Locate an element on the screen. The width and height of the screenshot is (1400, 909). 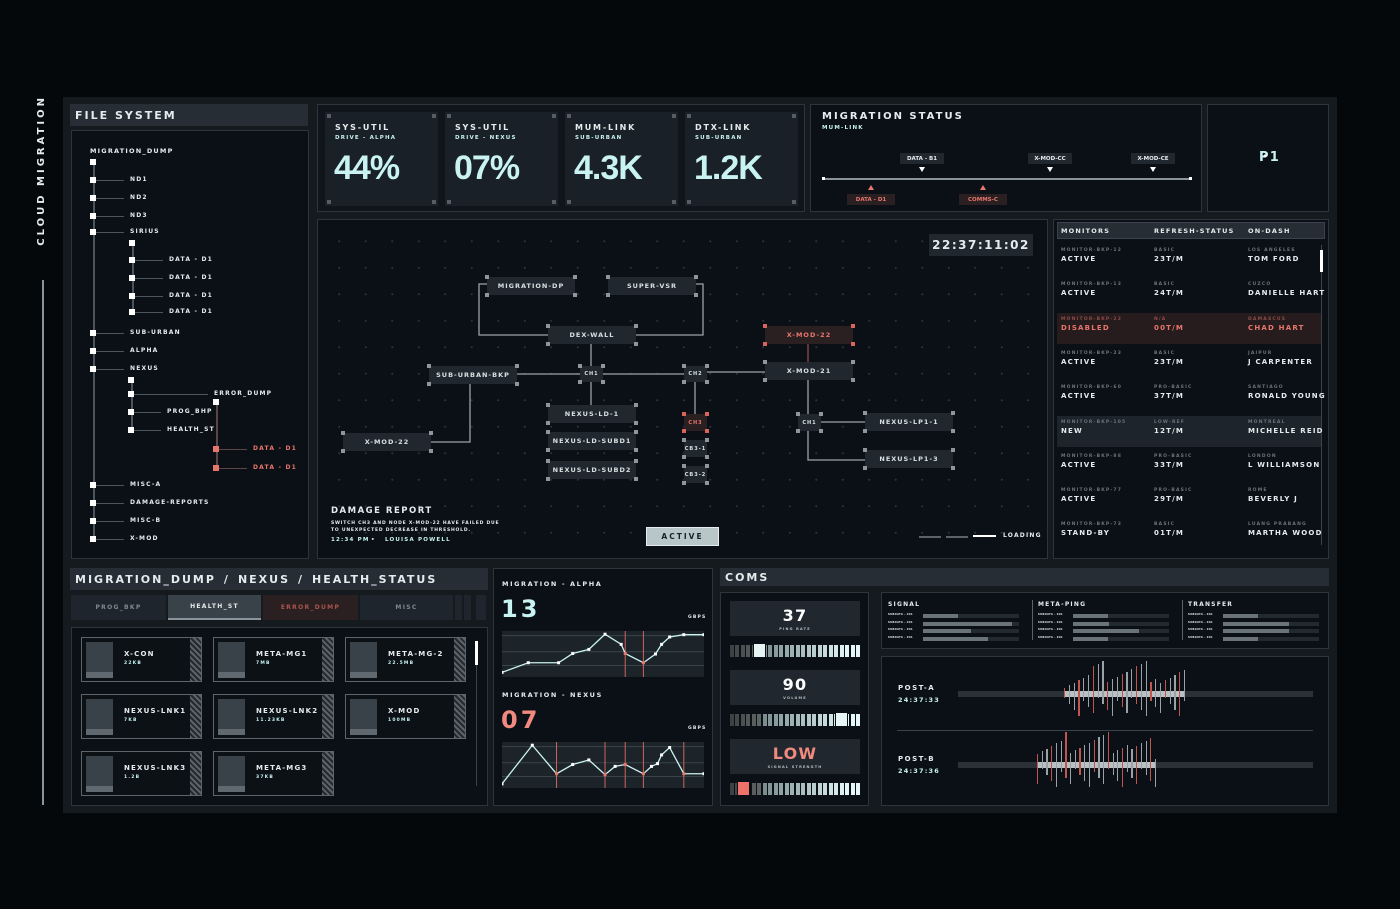
network-node: CH2 is located at coordinates (695, 374).